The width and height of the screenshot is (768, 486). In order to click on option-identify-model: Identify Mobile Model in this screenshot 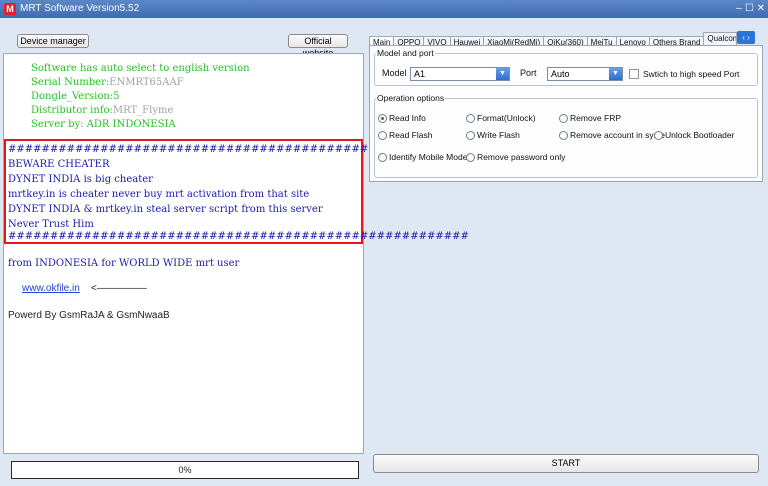, I will do `click(423, 157)`.